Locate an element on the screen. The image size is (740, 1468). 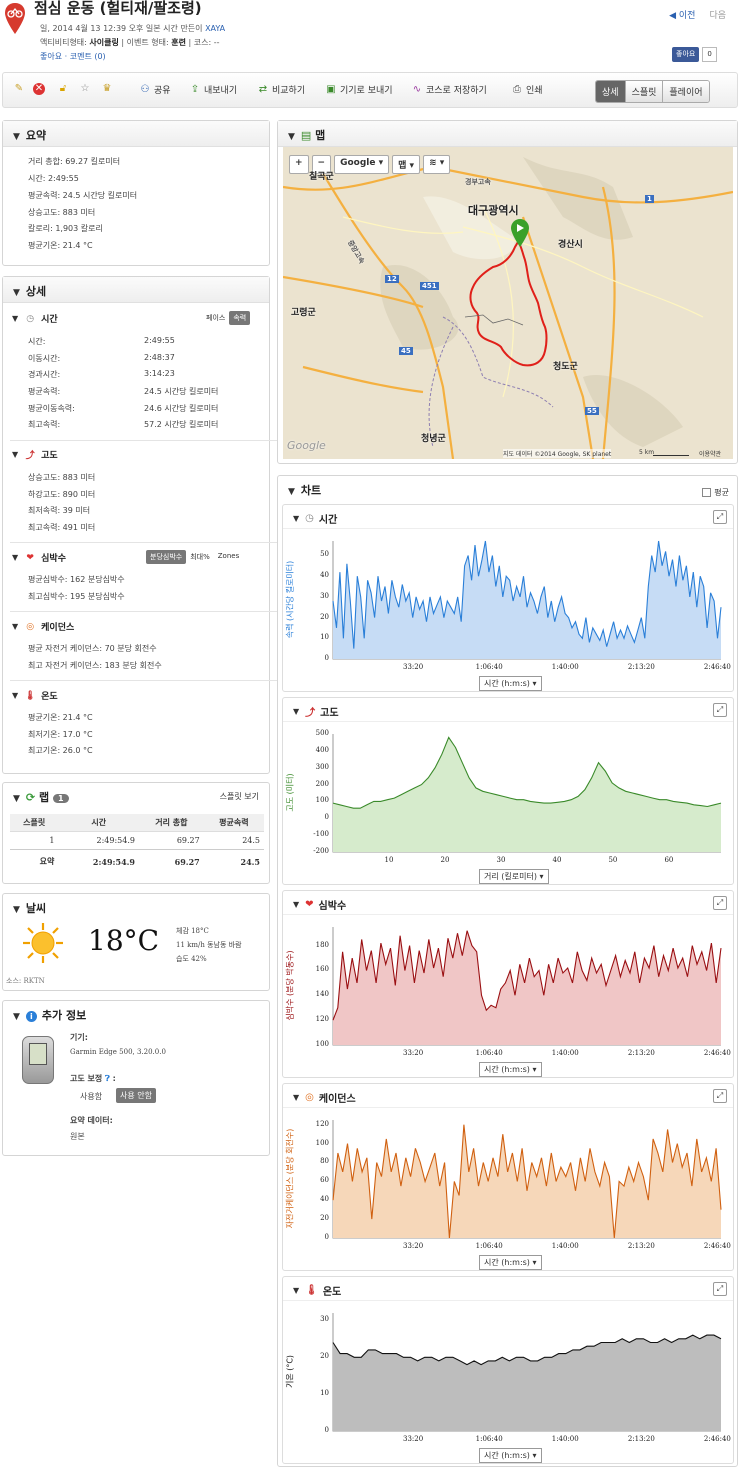
column-header: 평균속력 is located at coordinates (233, 823).